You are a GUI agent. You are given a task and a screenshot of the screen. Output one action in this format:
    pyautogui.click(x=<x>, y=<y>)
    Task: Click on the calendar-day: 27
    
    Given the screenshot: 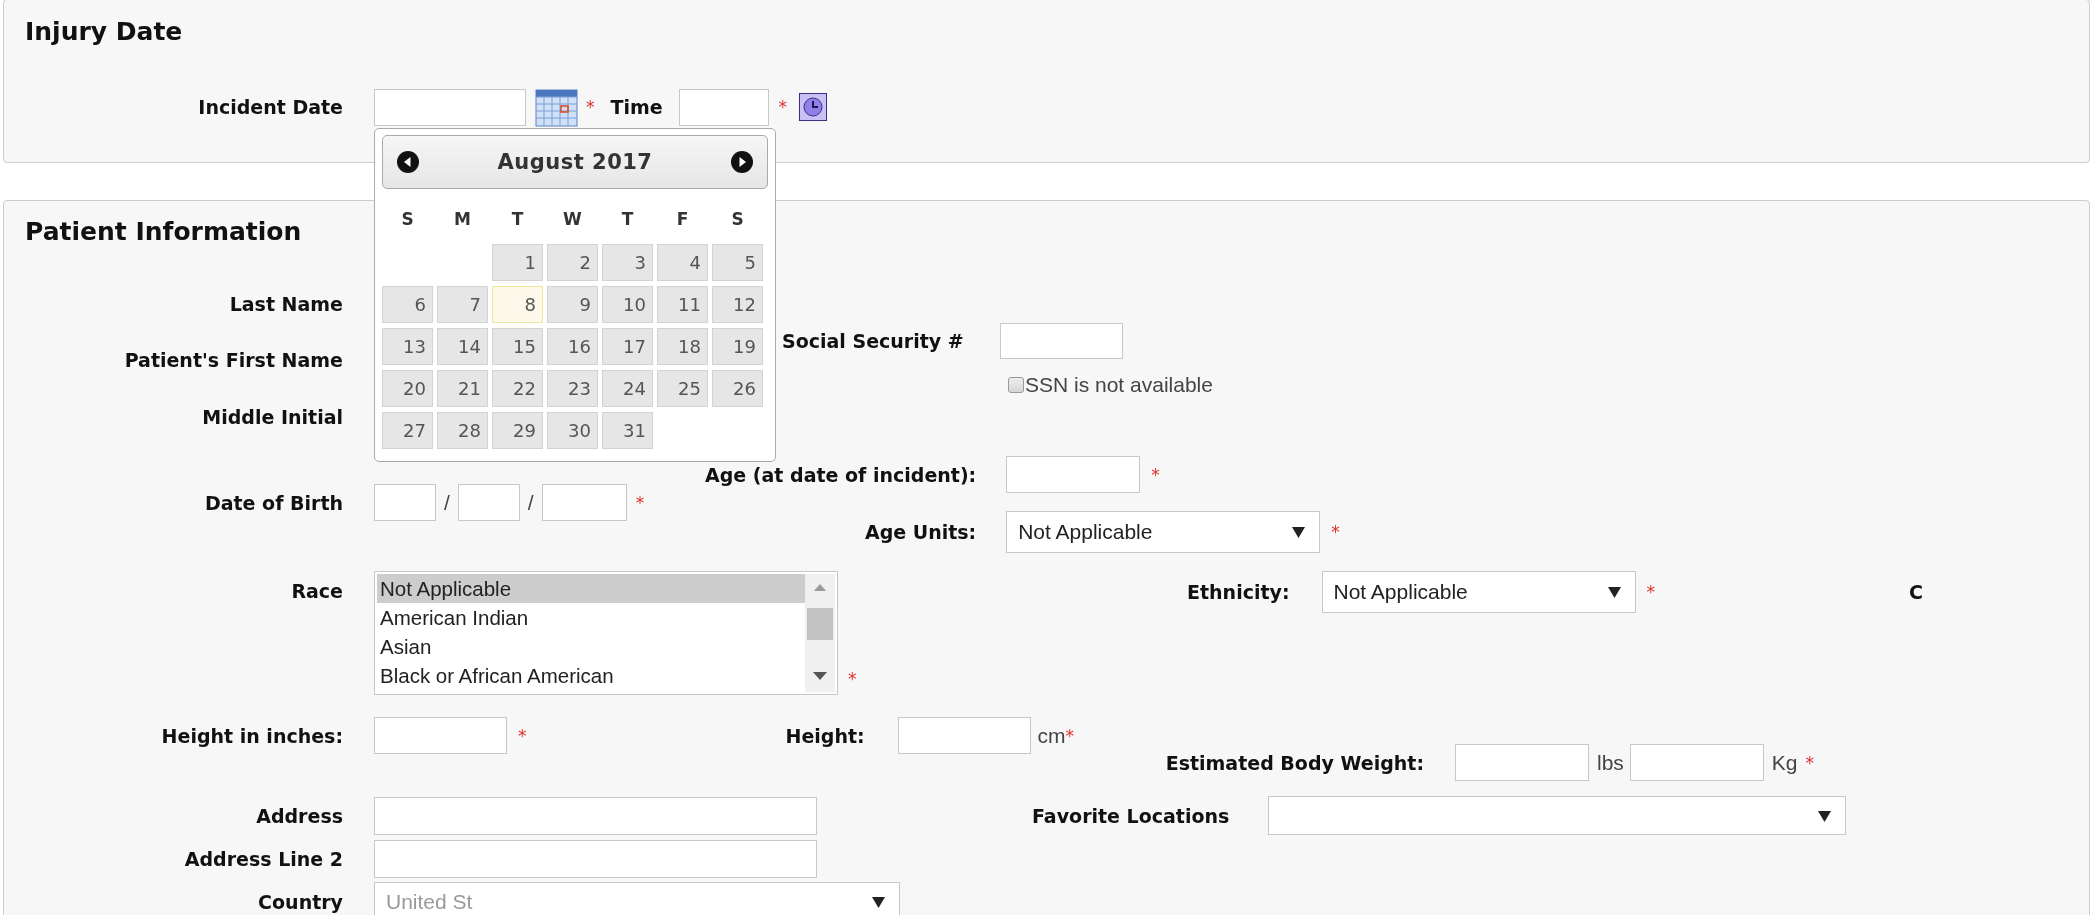 What is the action you would take?
    pyautogui.click(x=407, y=430)
    